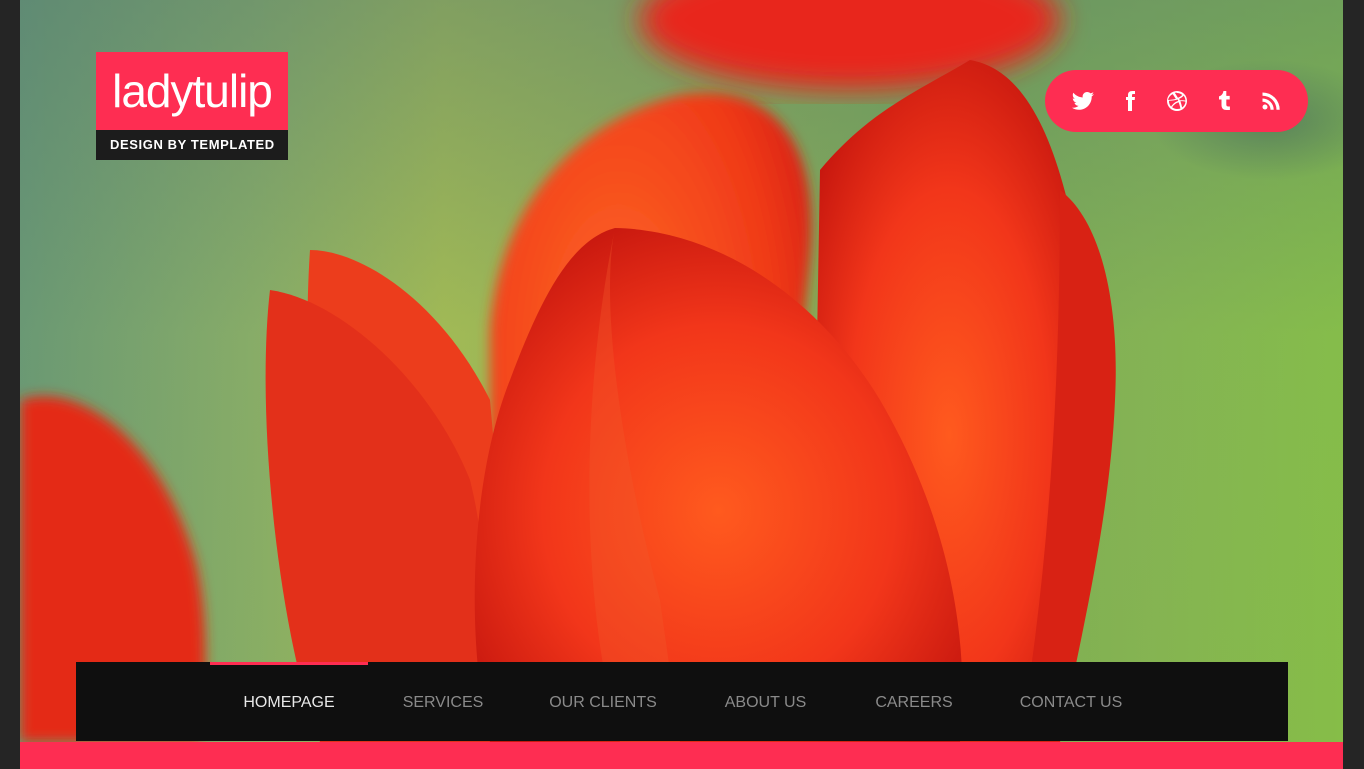  What do you see at coordinates (192, 91) in the screenshot?
I see `logo-name: ladytulip` at bounding box center [192, 91].